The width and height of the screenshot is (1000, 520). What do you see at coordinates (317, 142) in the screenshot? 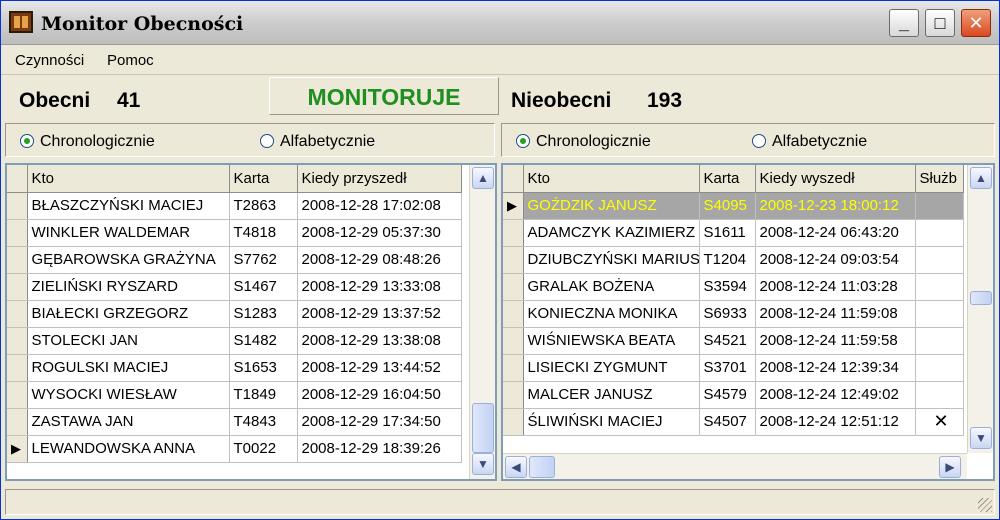
I see `present-sort-alpha: Alfabetycznie` at bounding box center [317, 142].